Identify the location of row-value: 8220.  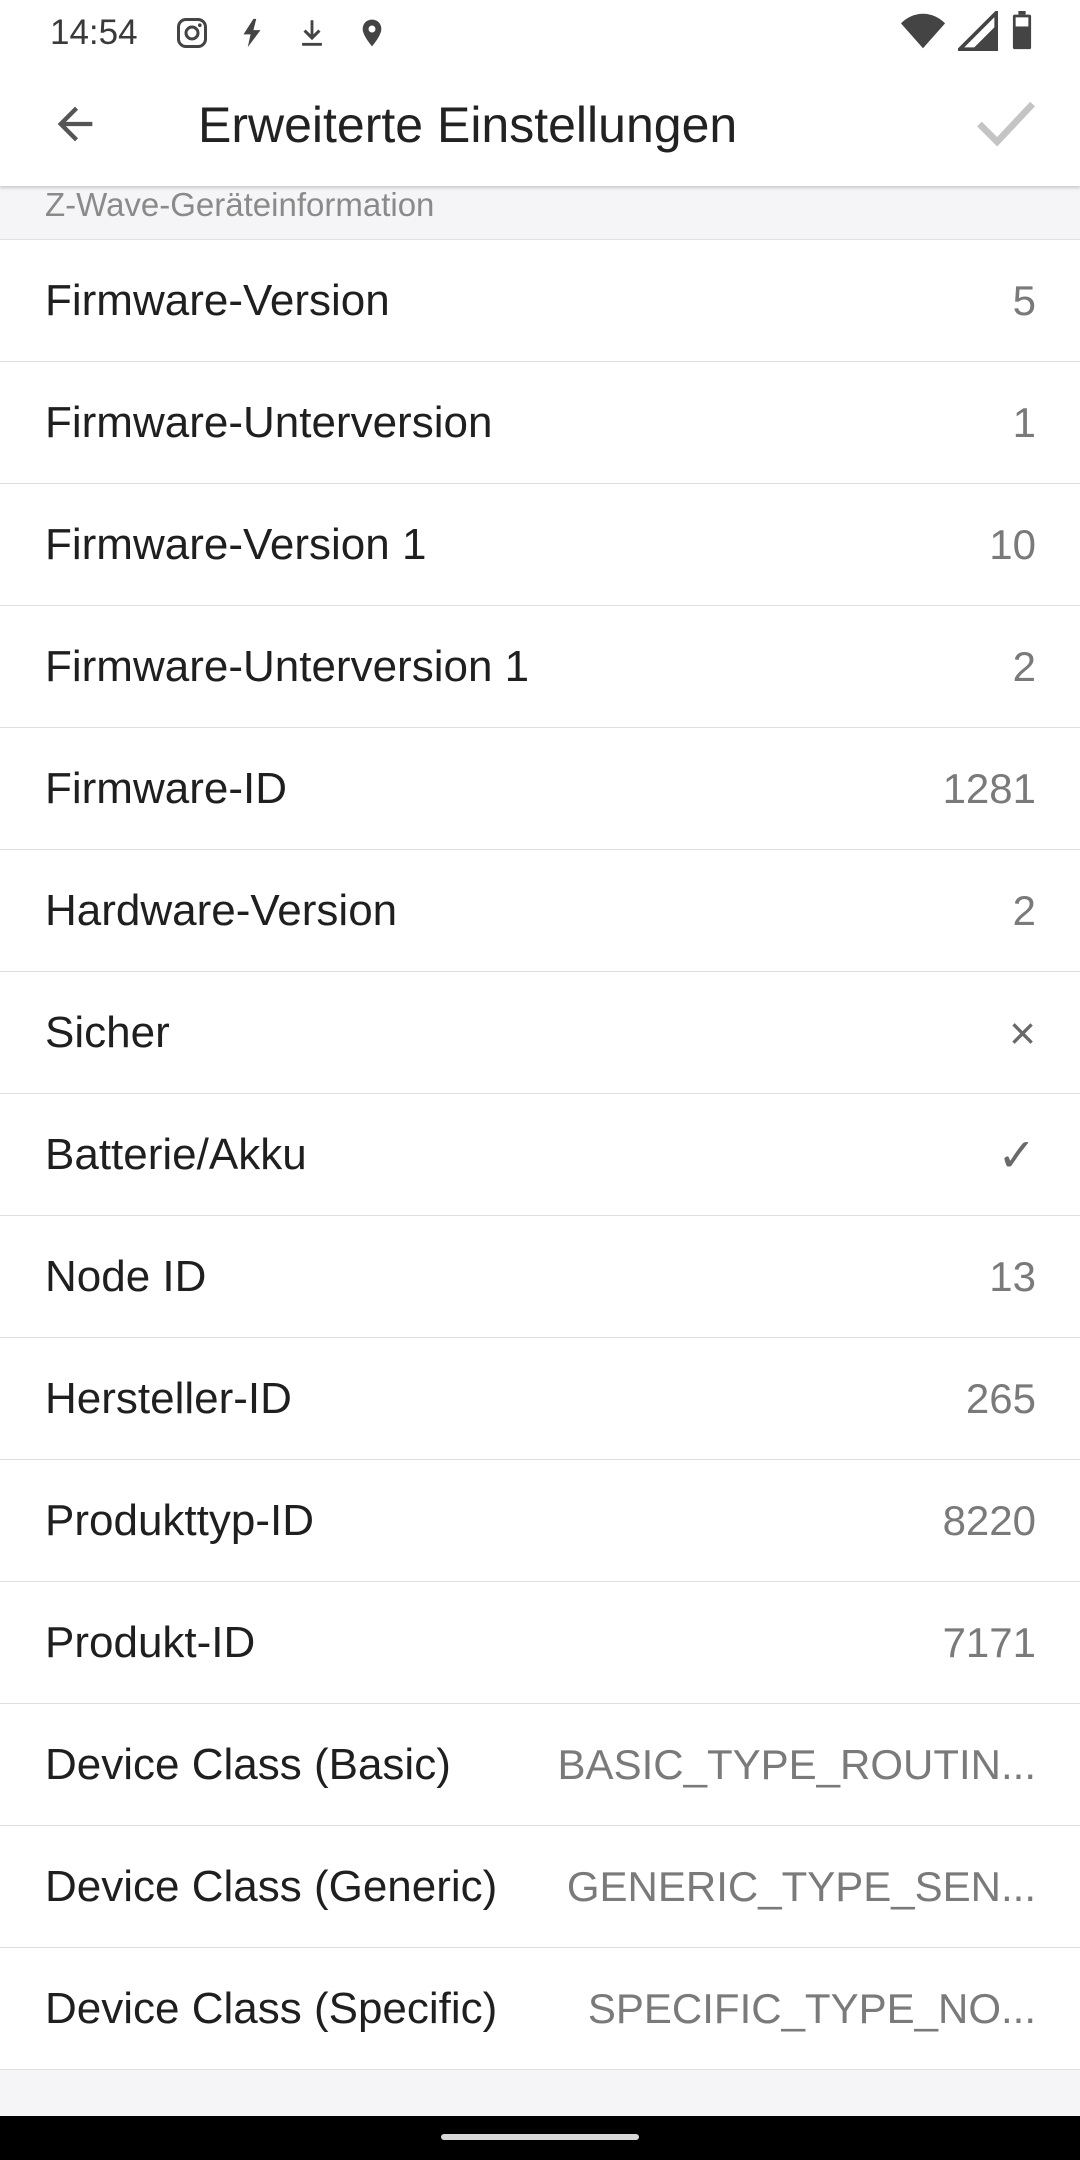
(989, 1520).